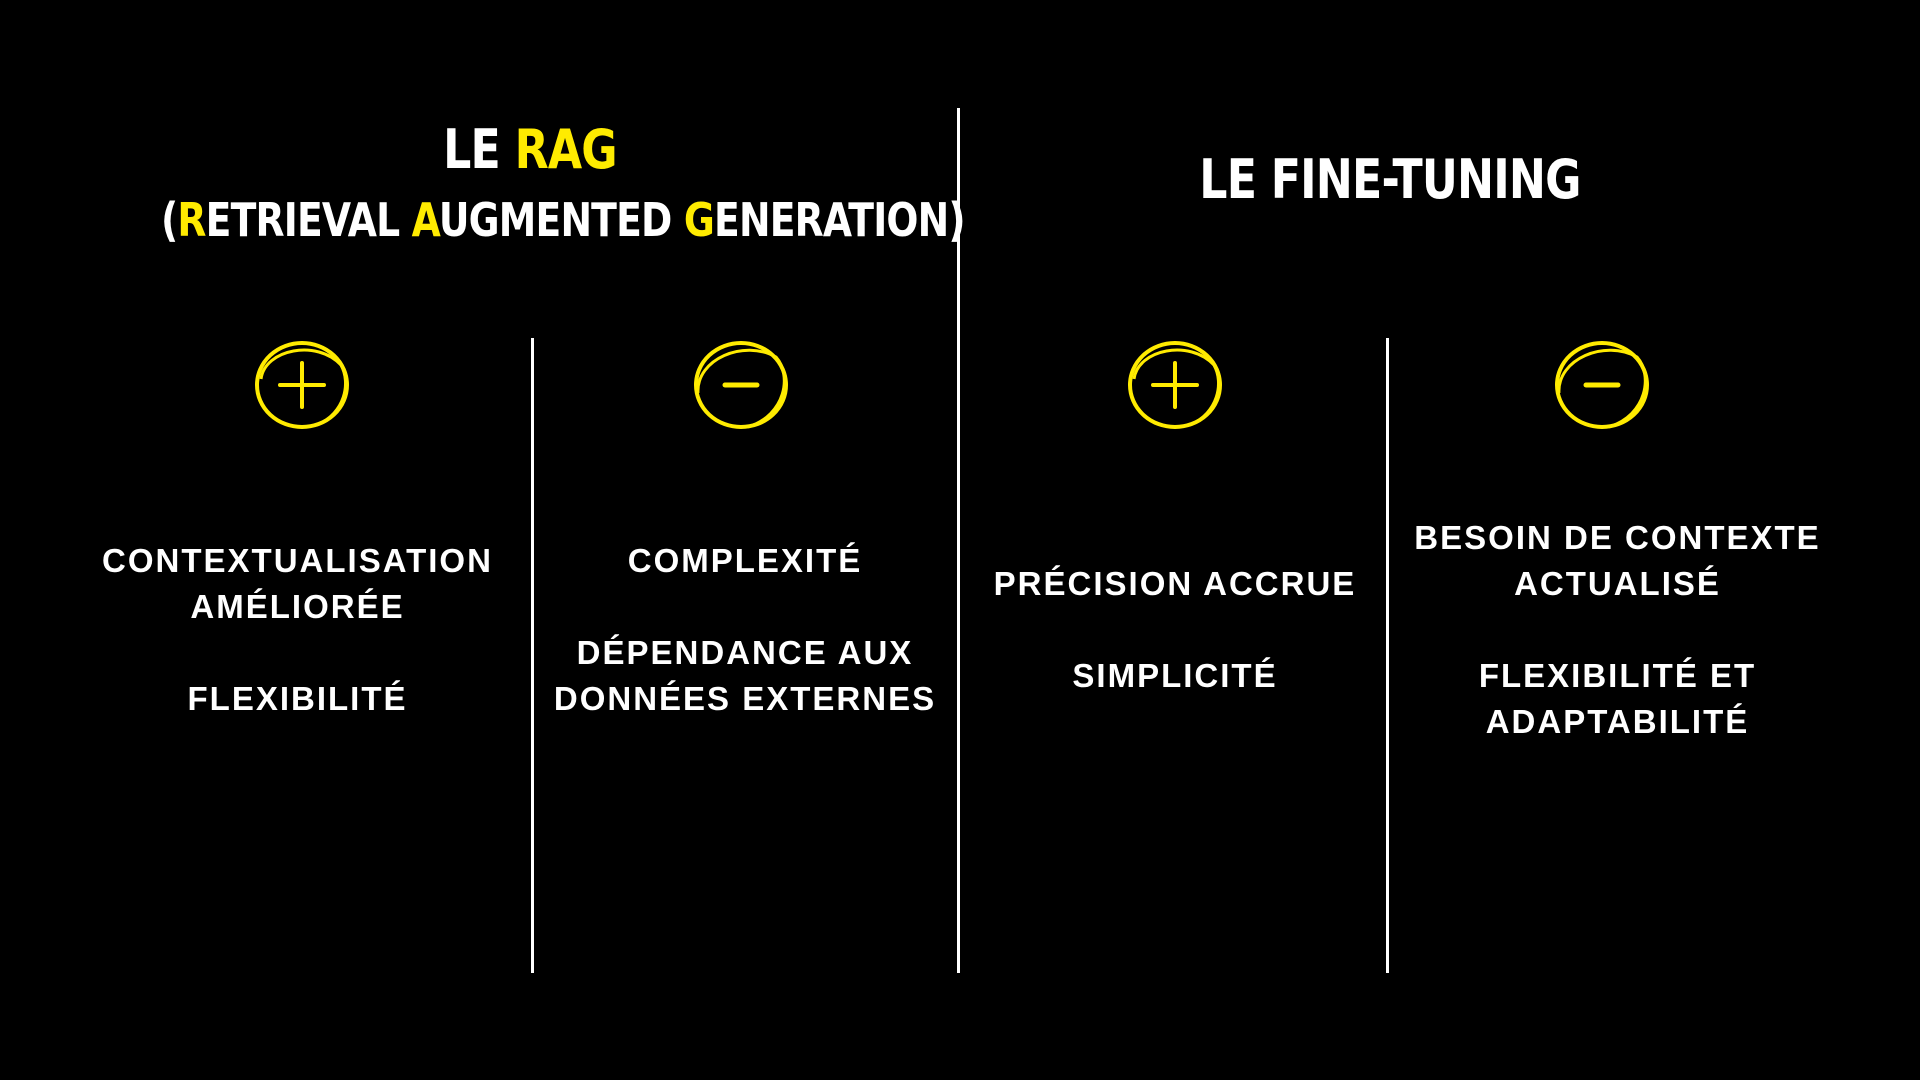 The height and width of the screenshot is (1080, 1920). I want to click on fine-tuning-pros-list: PRÉCISION ACCRUE SIMPLICITÉ, so click(1175, 630).